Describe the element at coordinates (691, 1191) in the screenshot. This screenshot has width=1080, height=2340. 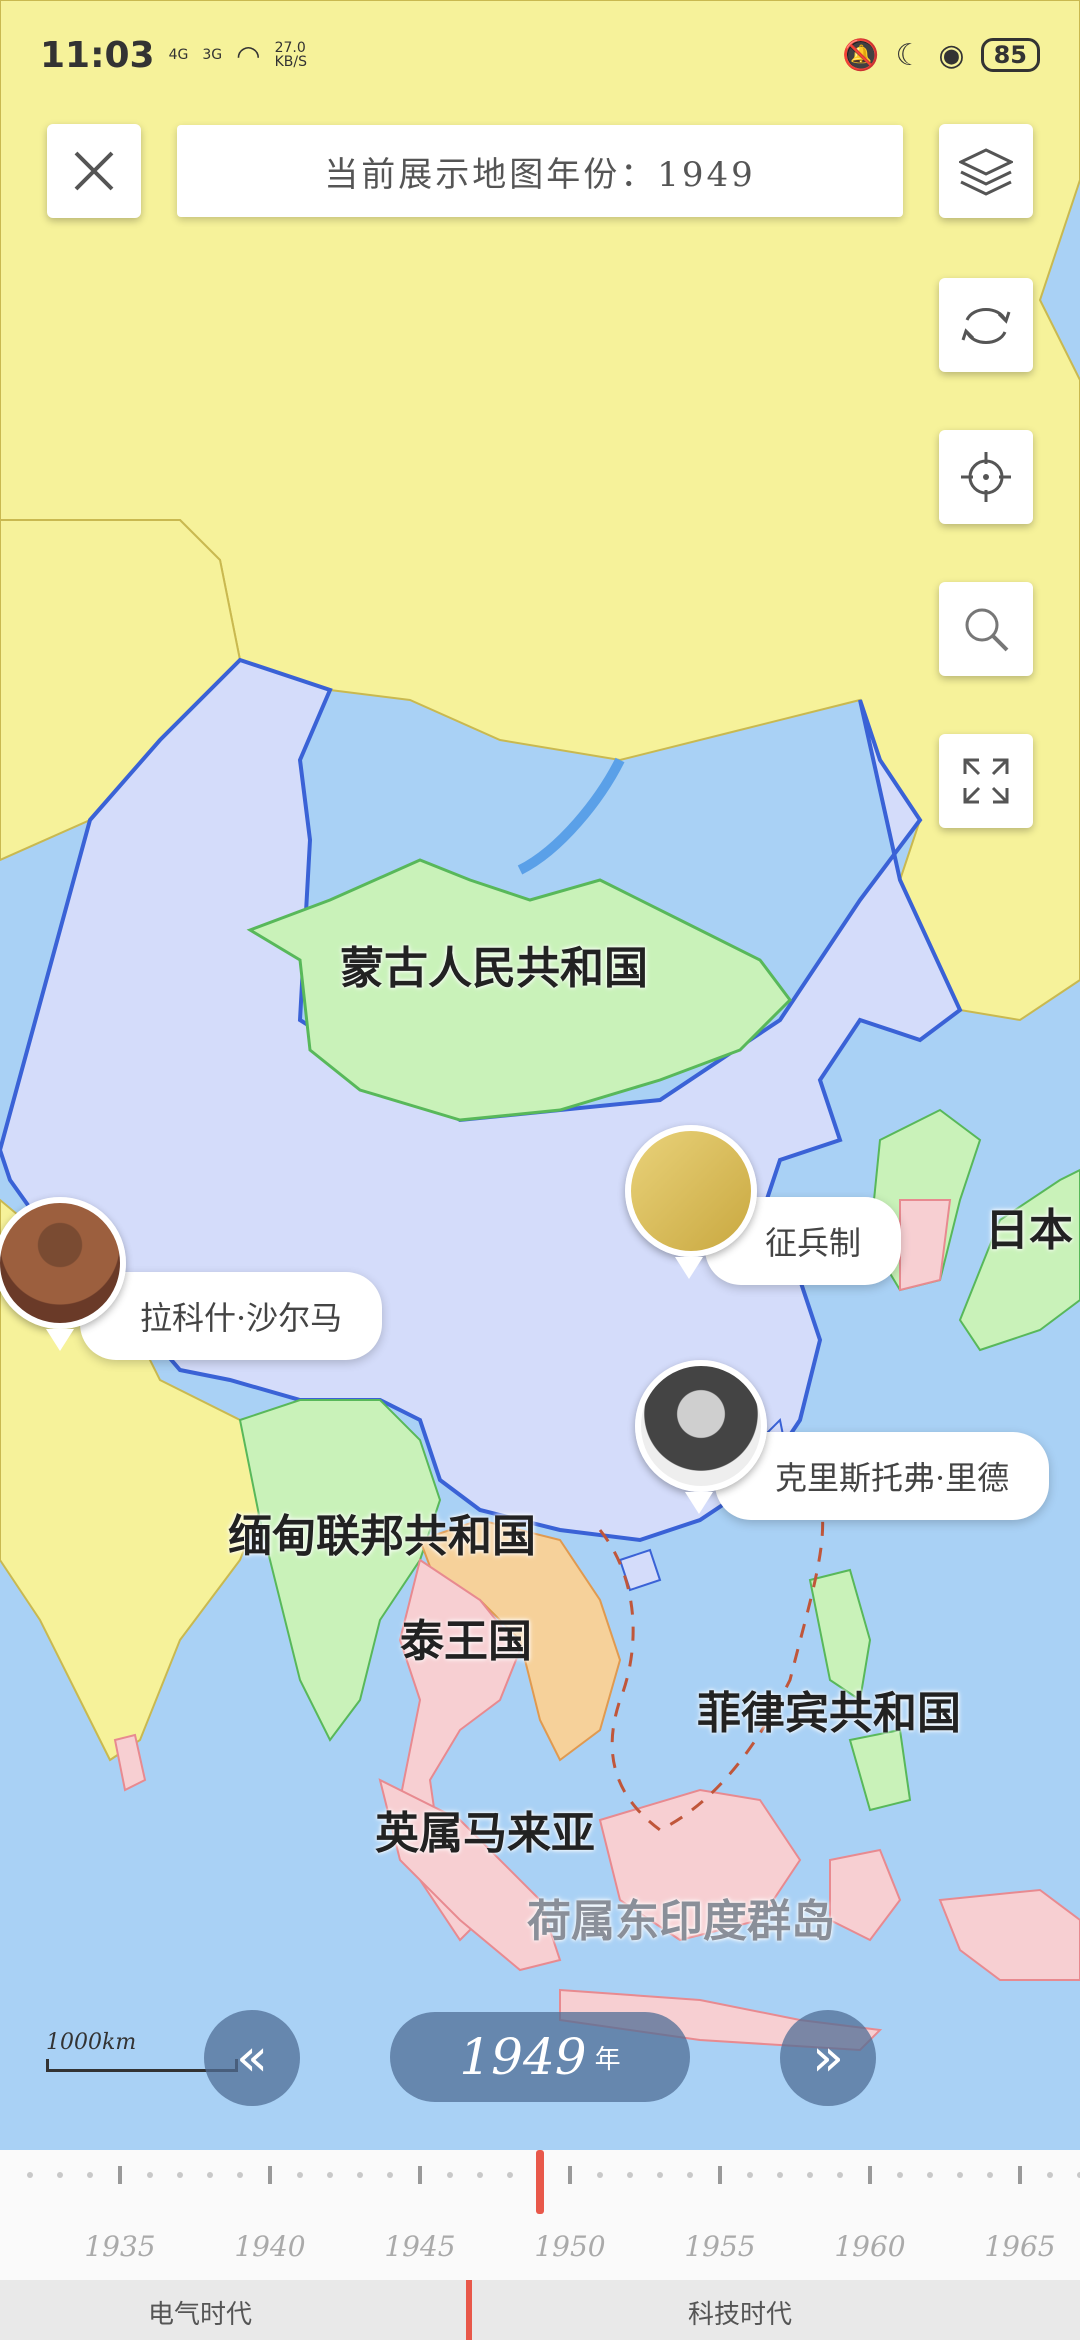
I see `event-thumbnail` at that location.